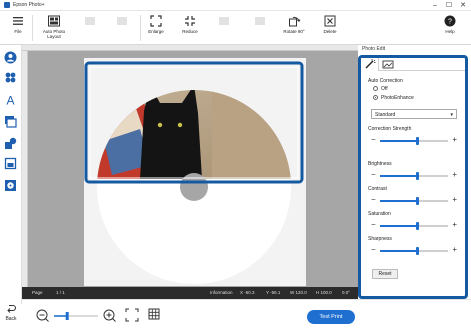 This screenshot has width=471, height=330. I want to click on help-button: ? Help, so click(450, 29).